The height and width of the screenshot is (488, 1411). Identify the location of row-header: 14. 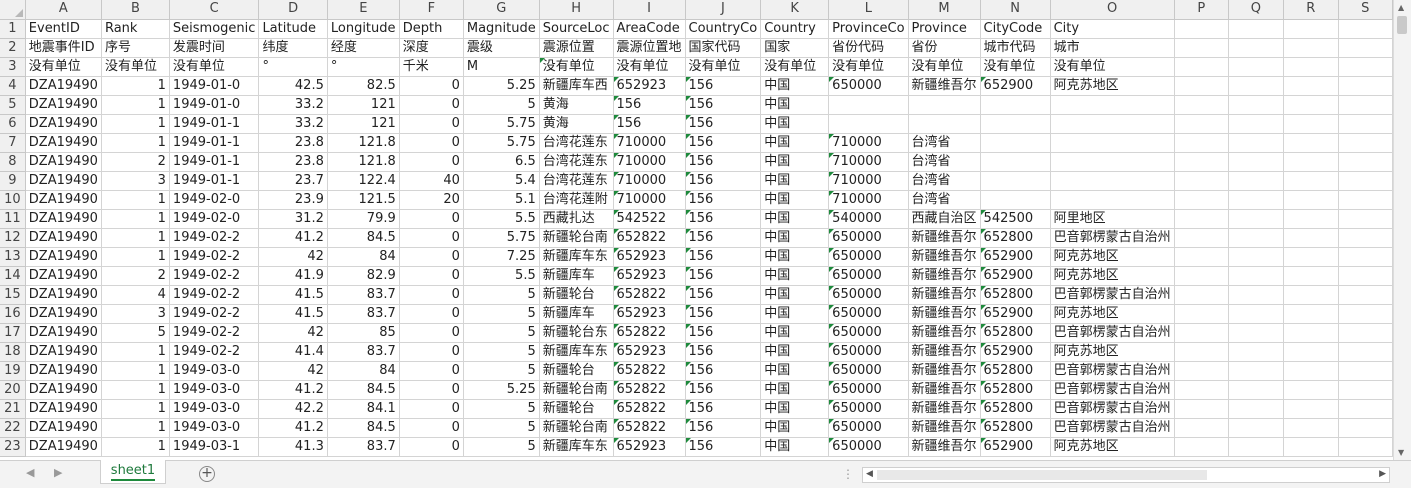
(13, 276).